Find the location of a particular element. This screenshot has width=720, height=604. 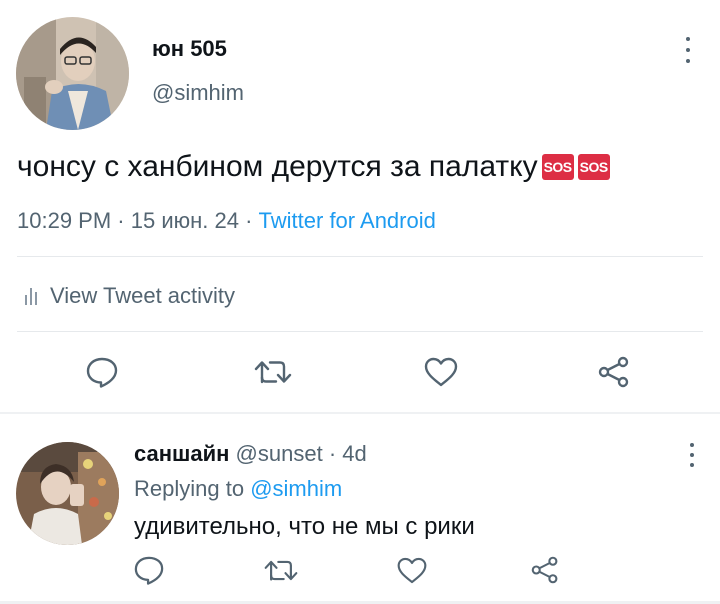

activity-label: View Tweet activity is located at coordinates (143, 295).